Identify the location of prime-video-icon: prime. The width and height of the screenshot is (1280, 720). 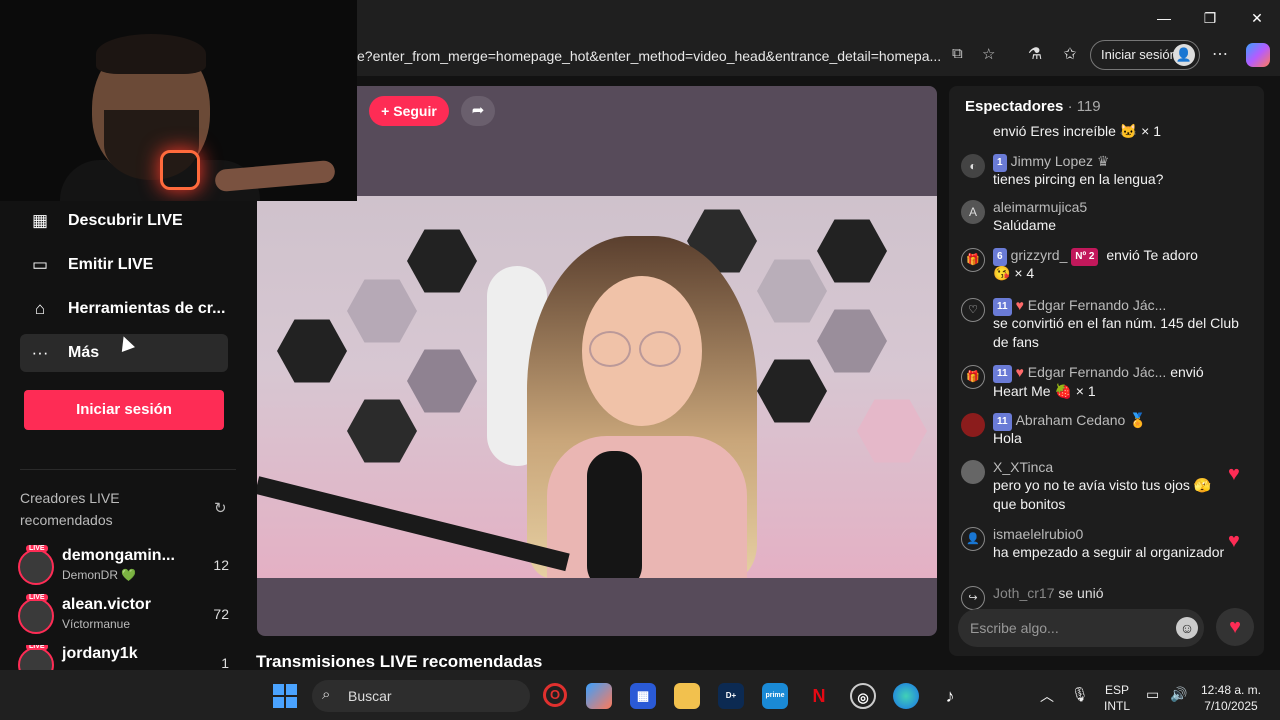
(775, 696).